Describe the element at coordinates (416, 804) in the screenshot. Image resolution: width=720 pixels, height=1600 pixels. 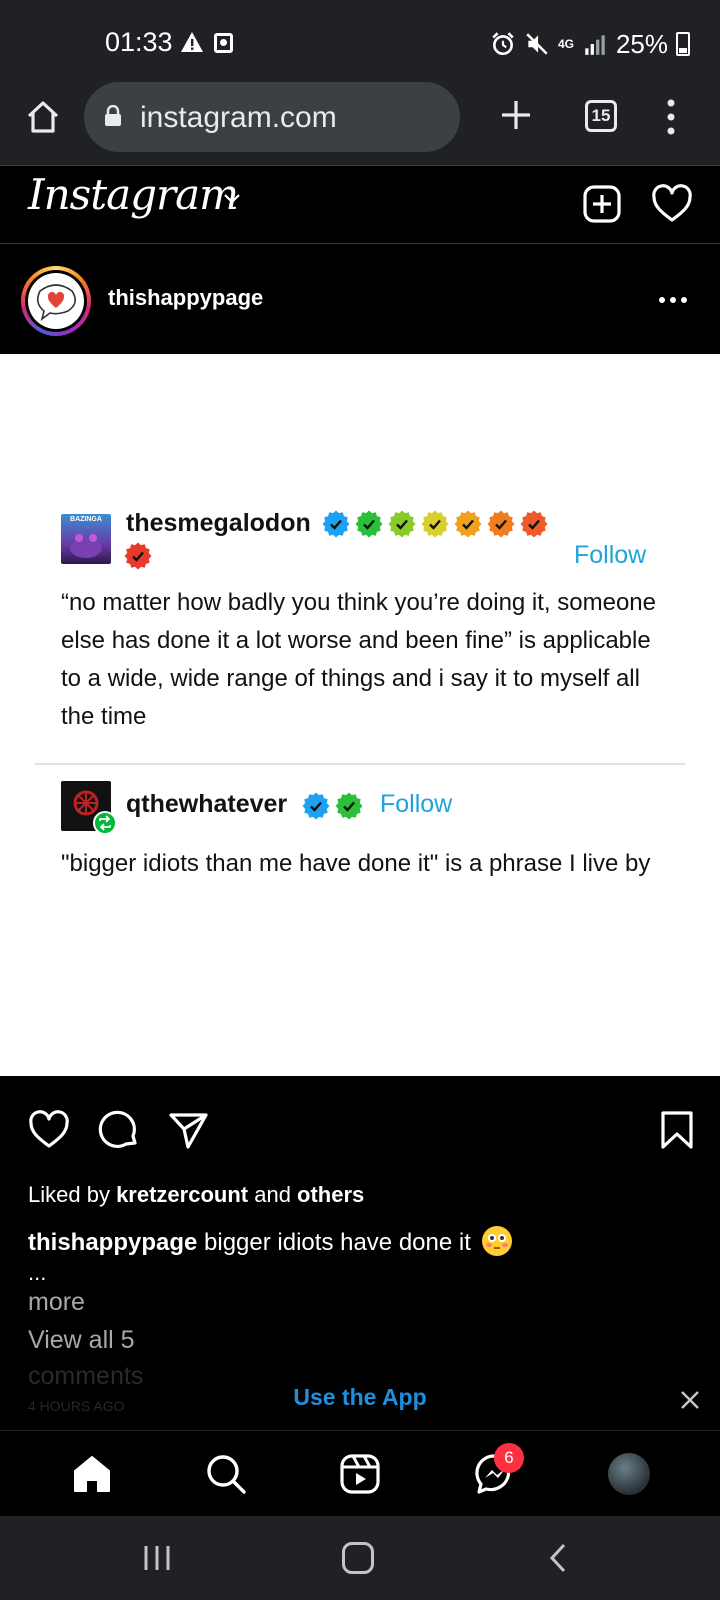
I see `follow-button-2: Follow` at that location.